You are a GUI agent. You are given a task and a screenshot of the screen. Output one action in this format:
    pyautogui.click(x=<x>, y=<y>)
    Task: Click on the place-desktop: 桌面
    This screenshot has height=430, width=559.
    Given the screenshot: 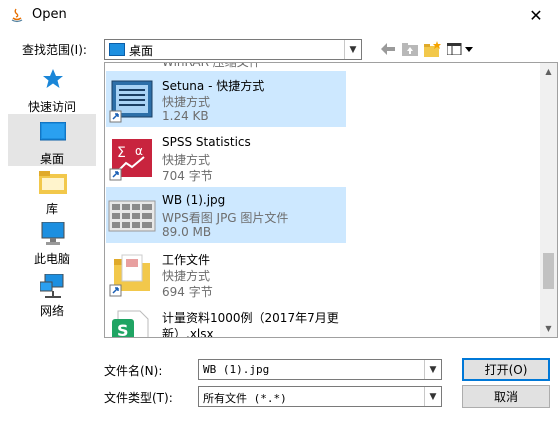 What is the action you would take?
    pyautogui.click(x=52, y=140)
    